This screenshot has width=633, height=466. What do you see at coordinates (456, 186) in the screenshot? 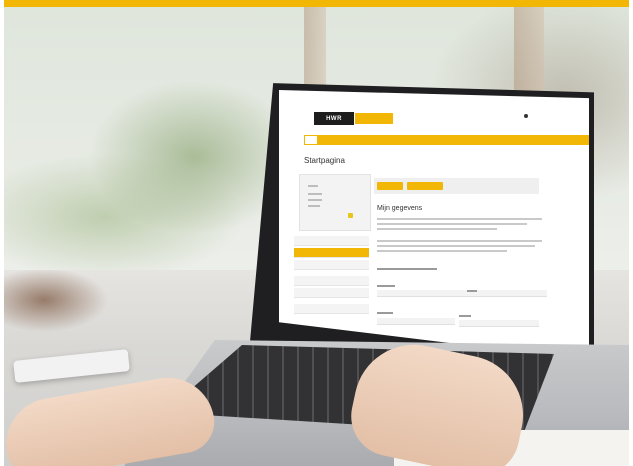
I see `content-toolbar` at bounding box center [456, 186].